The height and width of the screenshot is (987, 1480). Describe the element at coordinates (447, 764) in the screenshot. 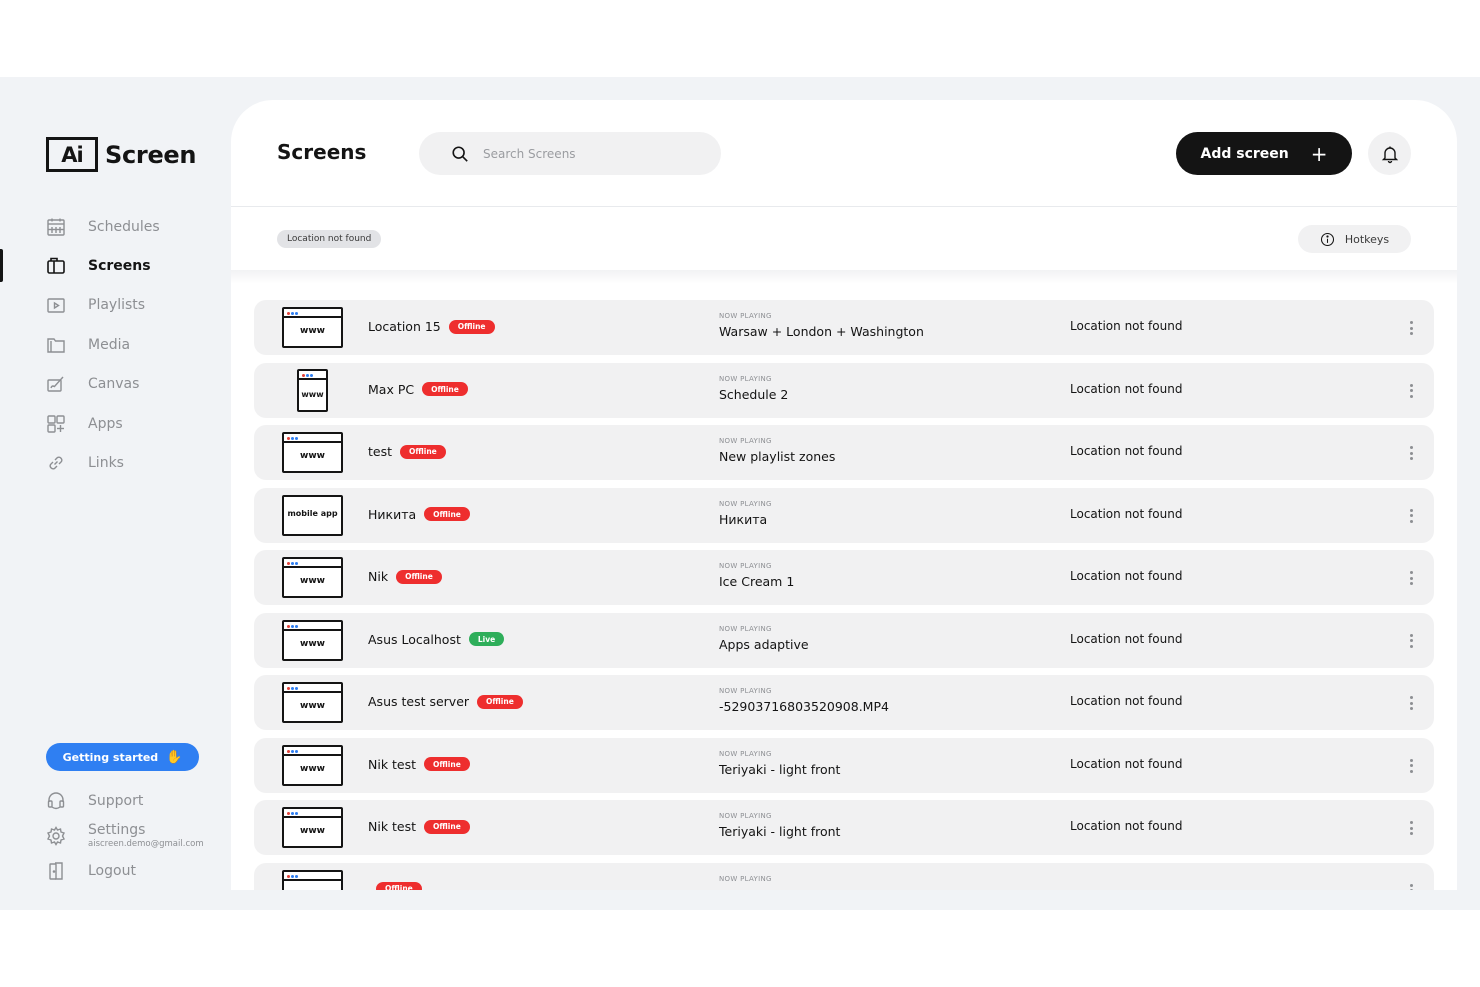

I see `status-badge: Offline` at that location.